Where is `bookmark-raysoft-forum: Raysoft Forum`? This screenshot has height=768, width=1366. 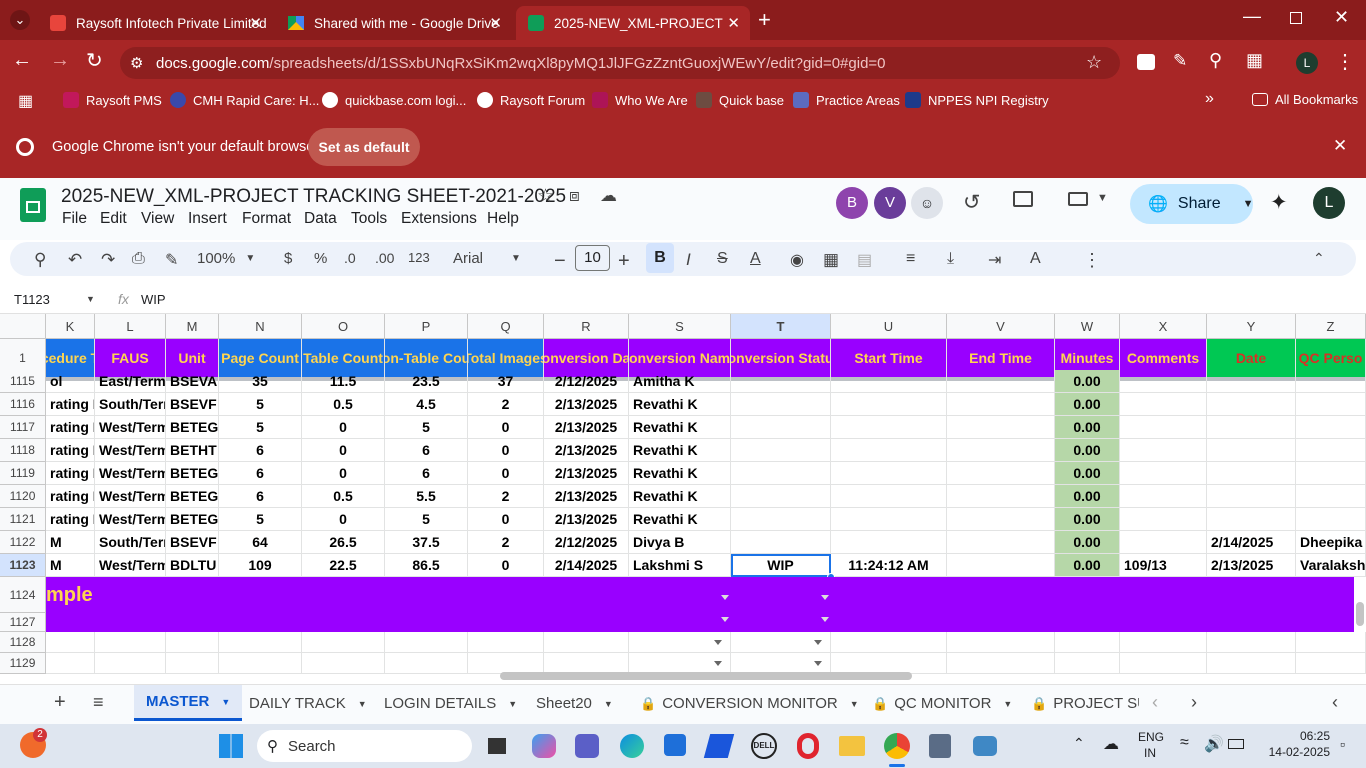
bookmark-raysoft-forum: Raysoft Forum is located at coordinates (531, 100).